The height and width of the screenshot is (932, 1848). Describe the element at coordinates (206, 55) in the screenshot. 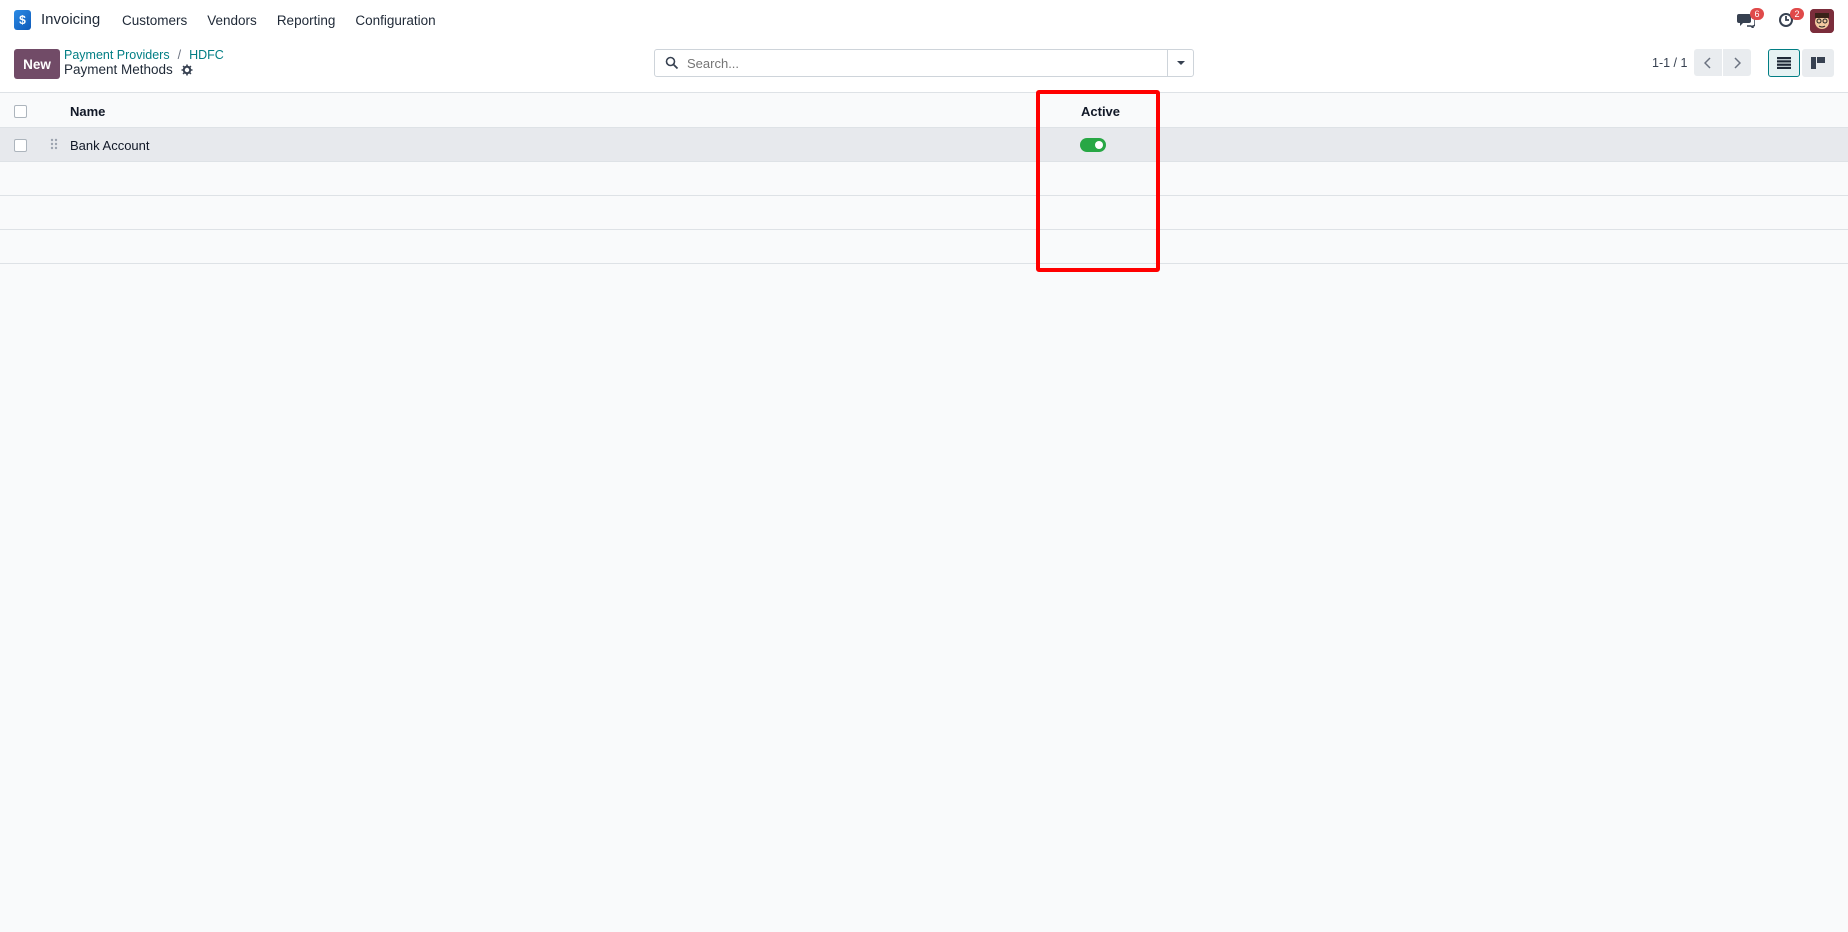

I see `breadcrumb-hdfc: HDFC` at that location.